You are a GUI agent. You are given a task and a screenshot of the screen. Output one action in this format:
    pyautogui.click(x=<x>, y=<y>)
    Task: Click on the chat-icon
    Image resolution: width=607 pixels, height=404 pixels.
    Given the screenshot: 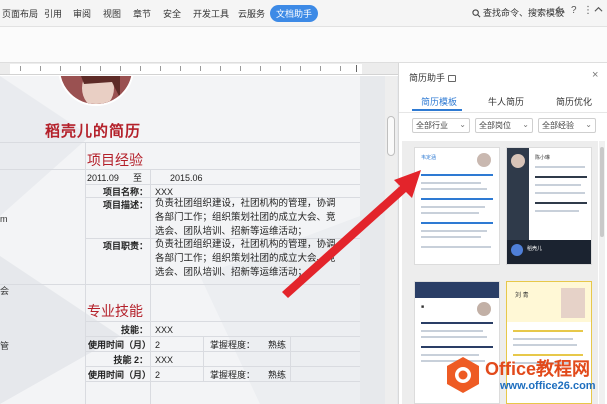 What is the action you would take?
    pyautogui.click(x=452, y=78)
    